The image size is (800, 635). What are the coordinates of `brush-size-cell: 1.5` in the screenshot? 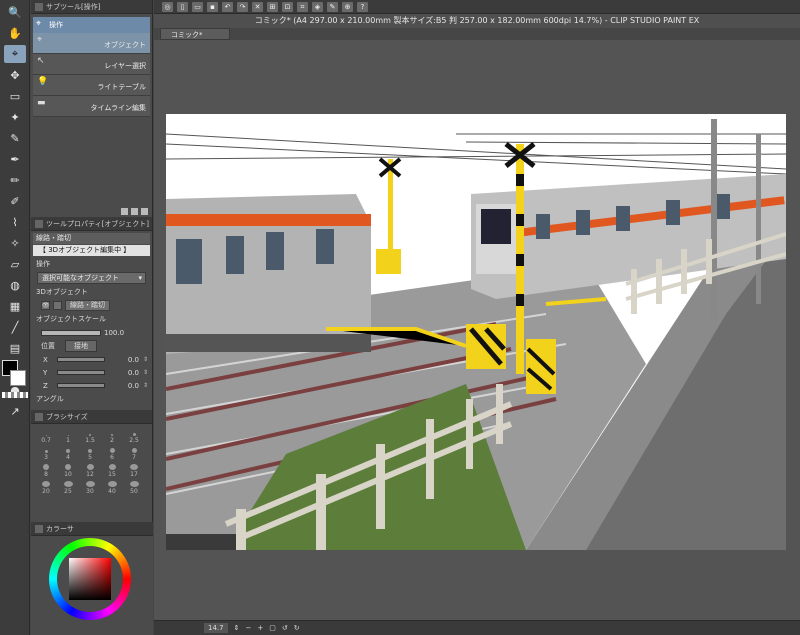 It's located at (90, 437).